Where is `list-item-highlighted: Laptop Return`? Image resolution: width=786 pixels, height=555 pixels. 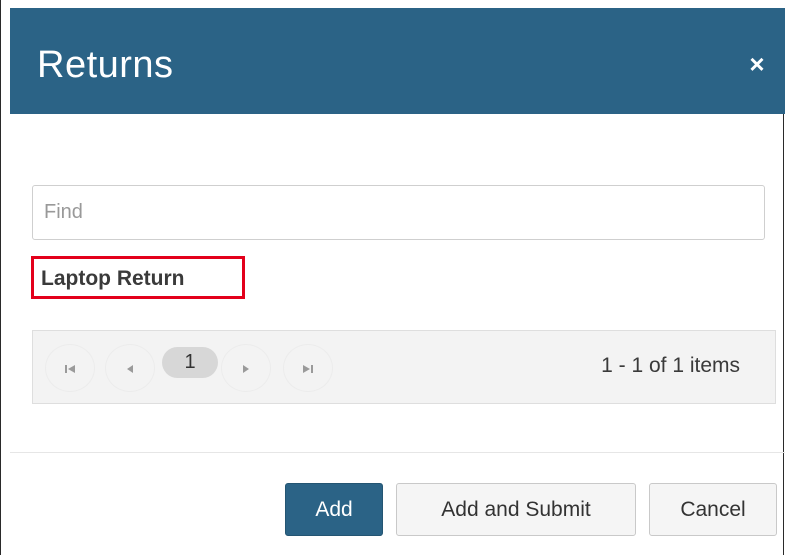
list-item-highlighted: Laptop Return is located at coordinates (138, 277).